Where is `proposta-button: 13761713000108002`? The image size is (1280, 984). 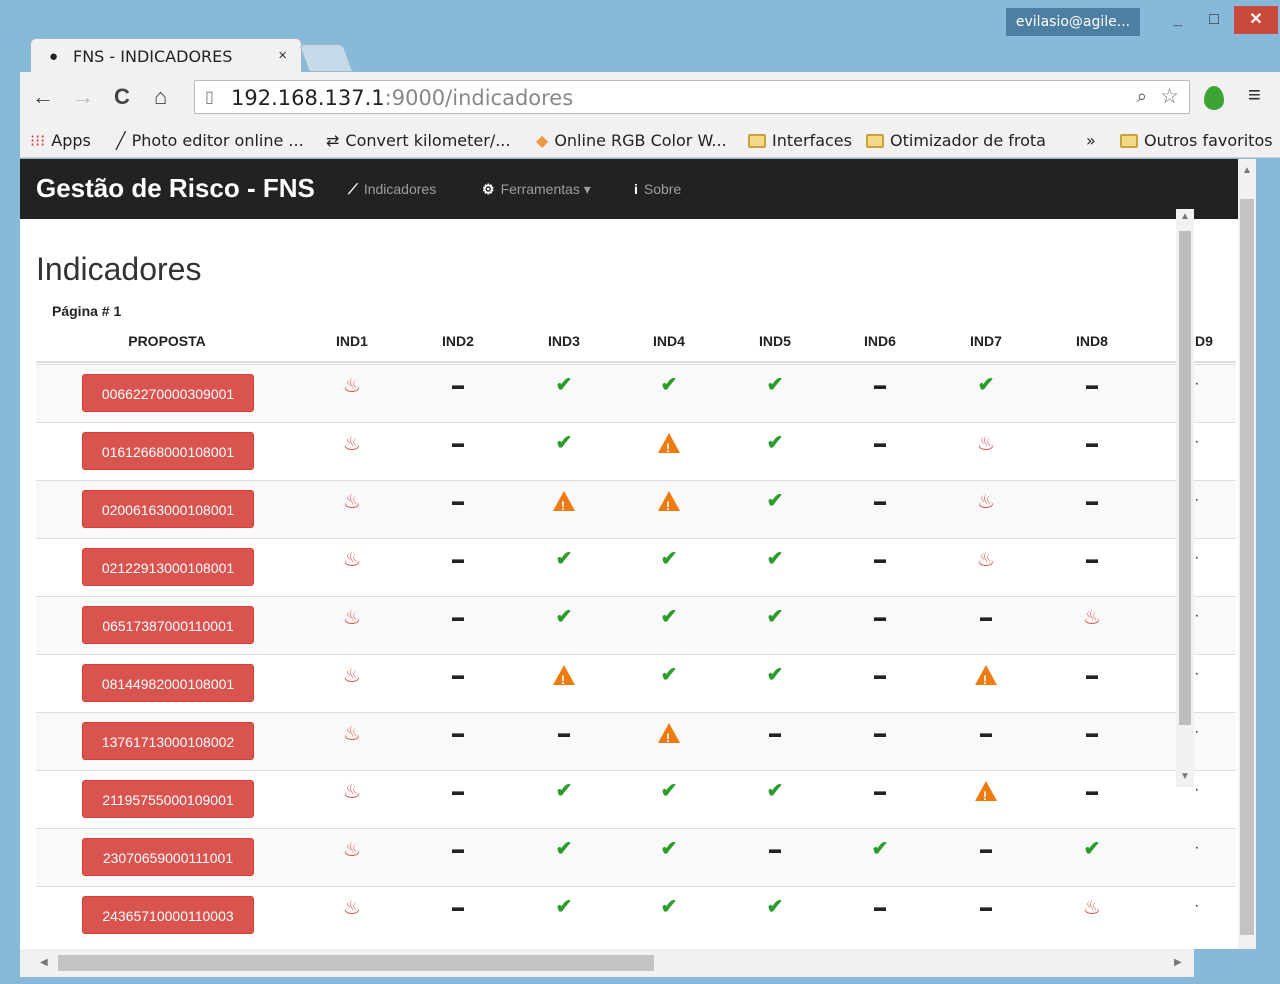
proposta-button: 13761713000108002 is located at coordinates (168, 741).